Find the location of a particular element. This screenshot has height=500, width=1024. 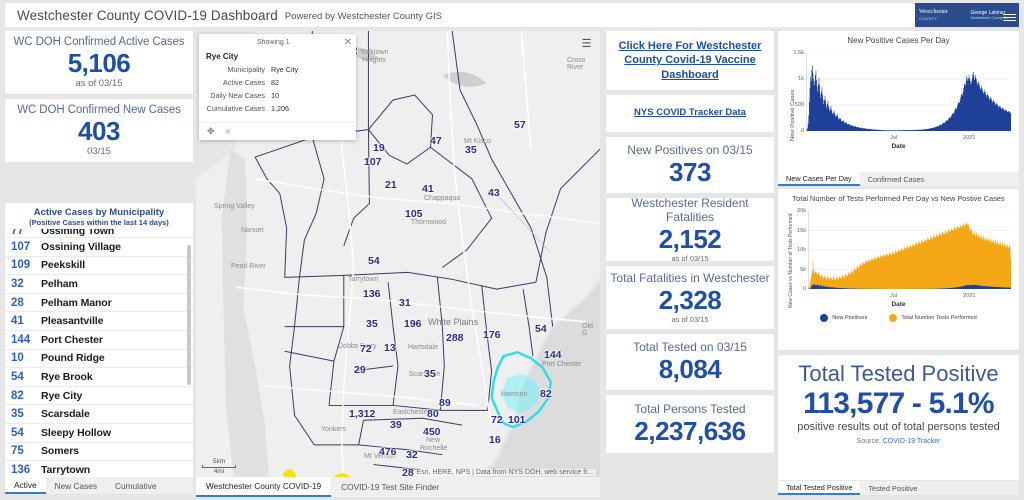

map-case-count-label: 196 is located at coordinates (413, 324).